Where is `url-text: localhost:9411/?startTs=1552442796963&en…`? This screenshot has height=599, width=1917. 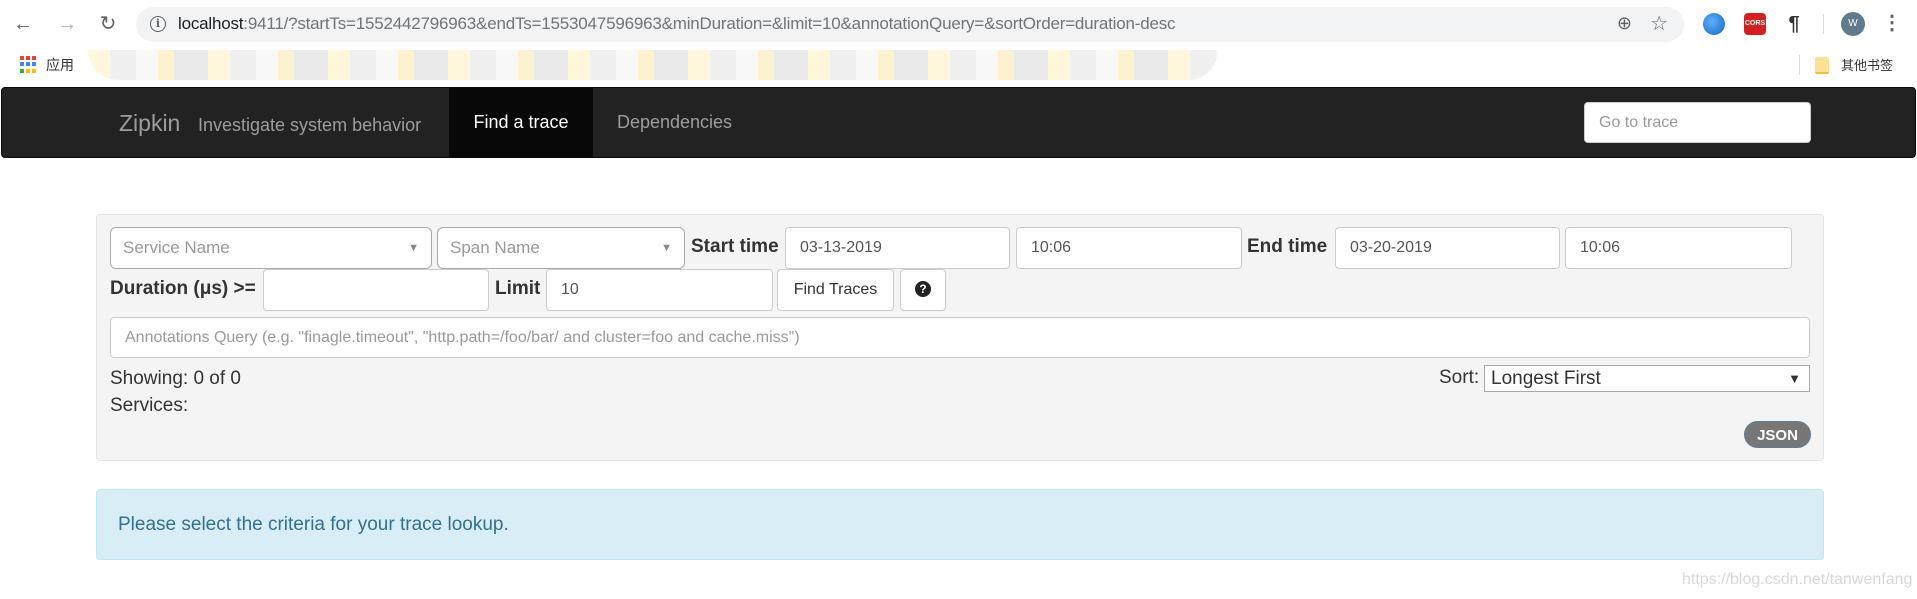
url-text: localhost:9411/?startTs=1552442796963&en… is located at coordinates (677, 24).